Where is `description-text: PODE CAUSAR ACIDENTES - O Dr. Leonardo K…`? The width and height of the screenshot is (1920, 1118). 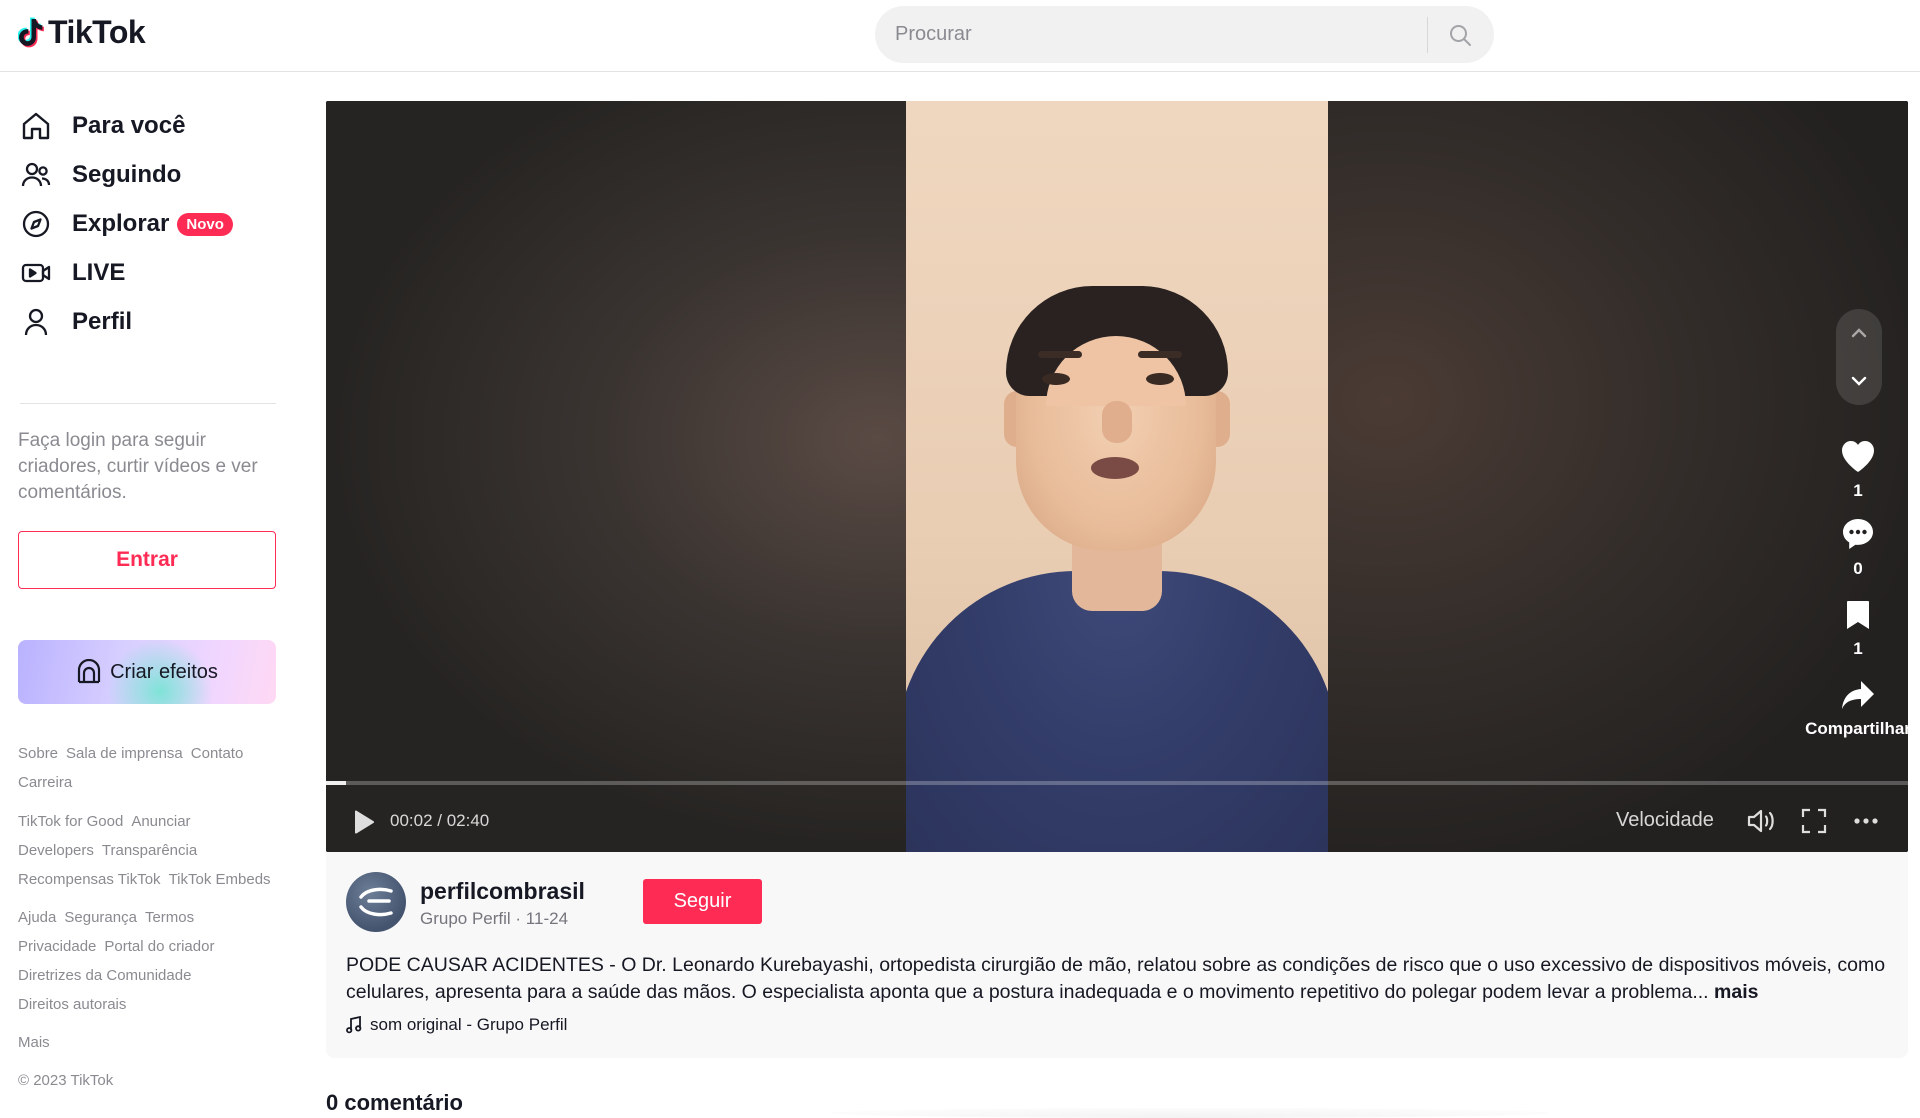 description-text: PODE CAUSAR ACIDENTES - O Dr. Leonardo K… is located at coordinates (1116, 978).